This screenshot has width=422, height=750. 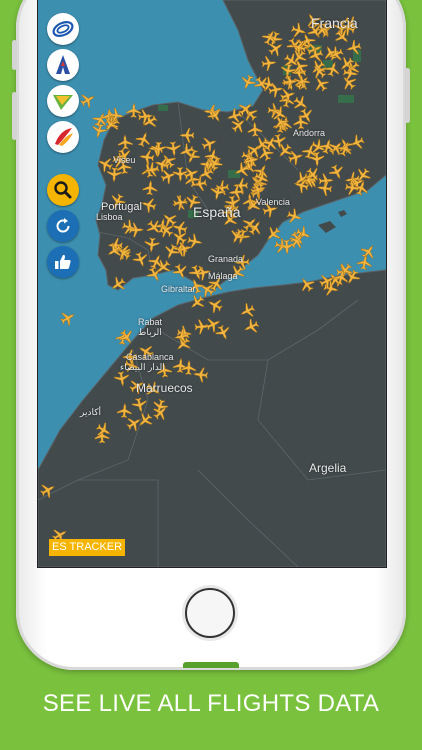 What do you see at coordinates (226, 259) in the screenshot?
I see `map-label-granada: Granada` at bounding box center [226, 259].